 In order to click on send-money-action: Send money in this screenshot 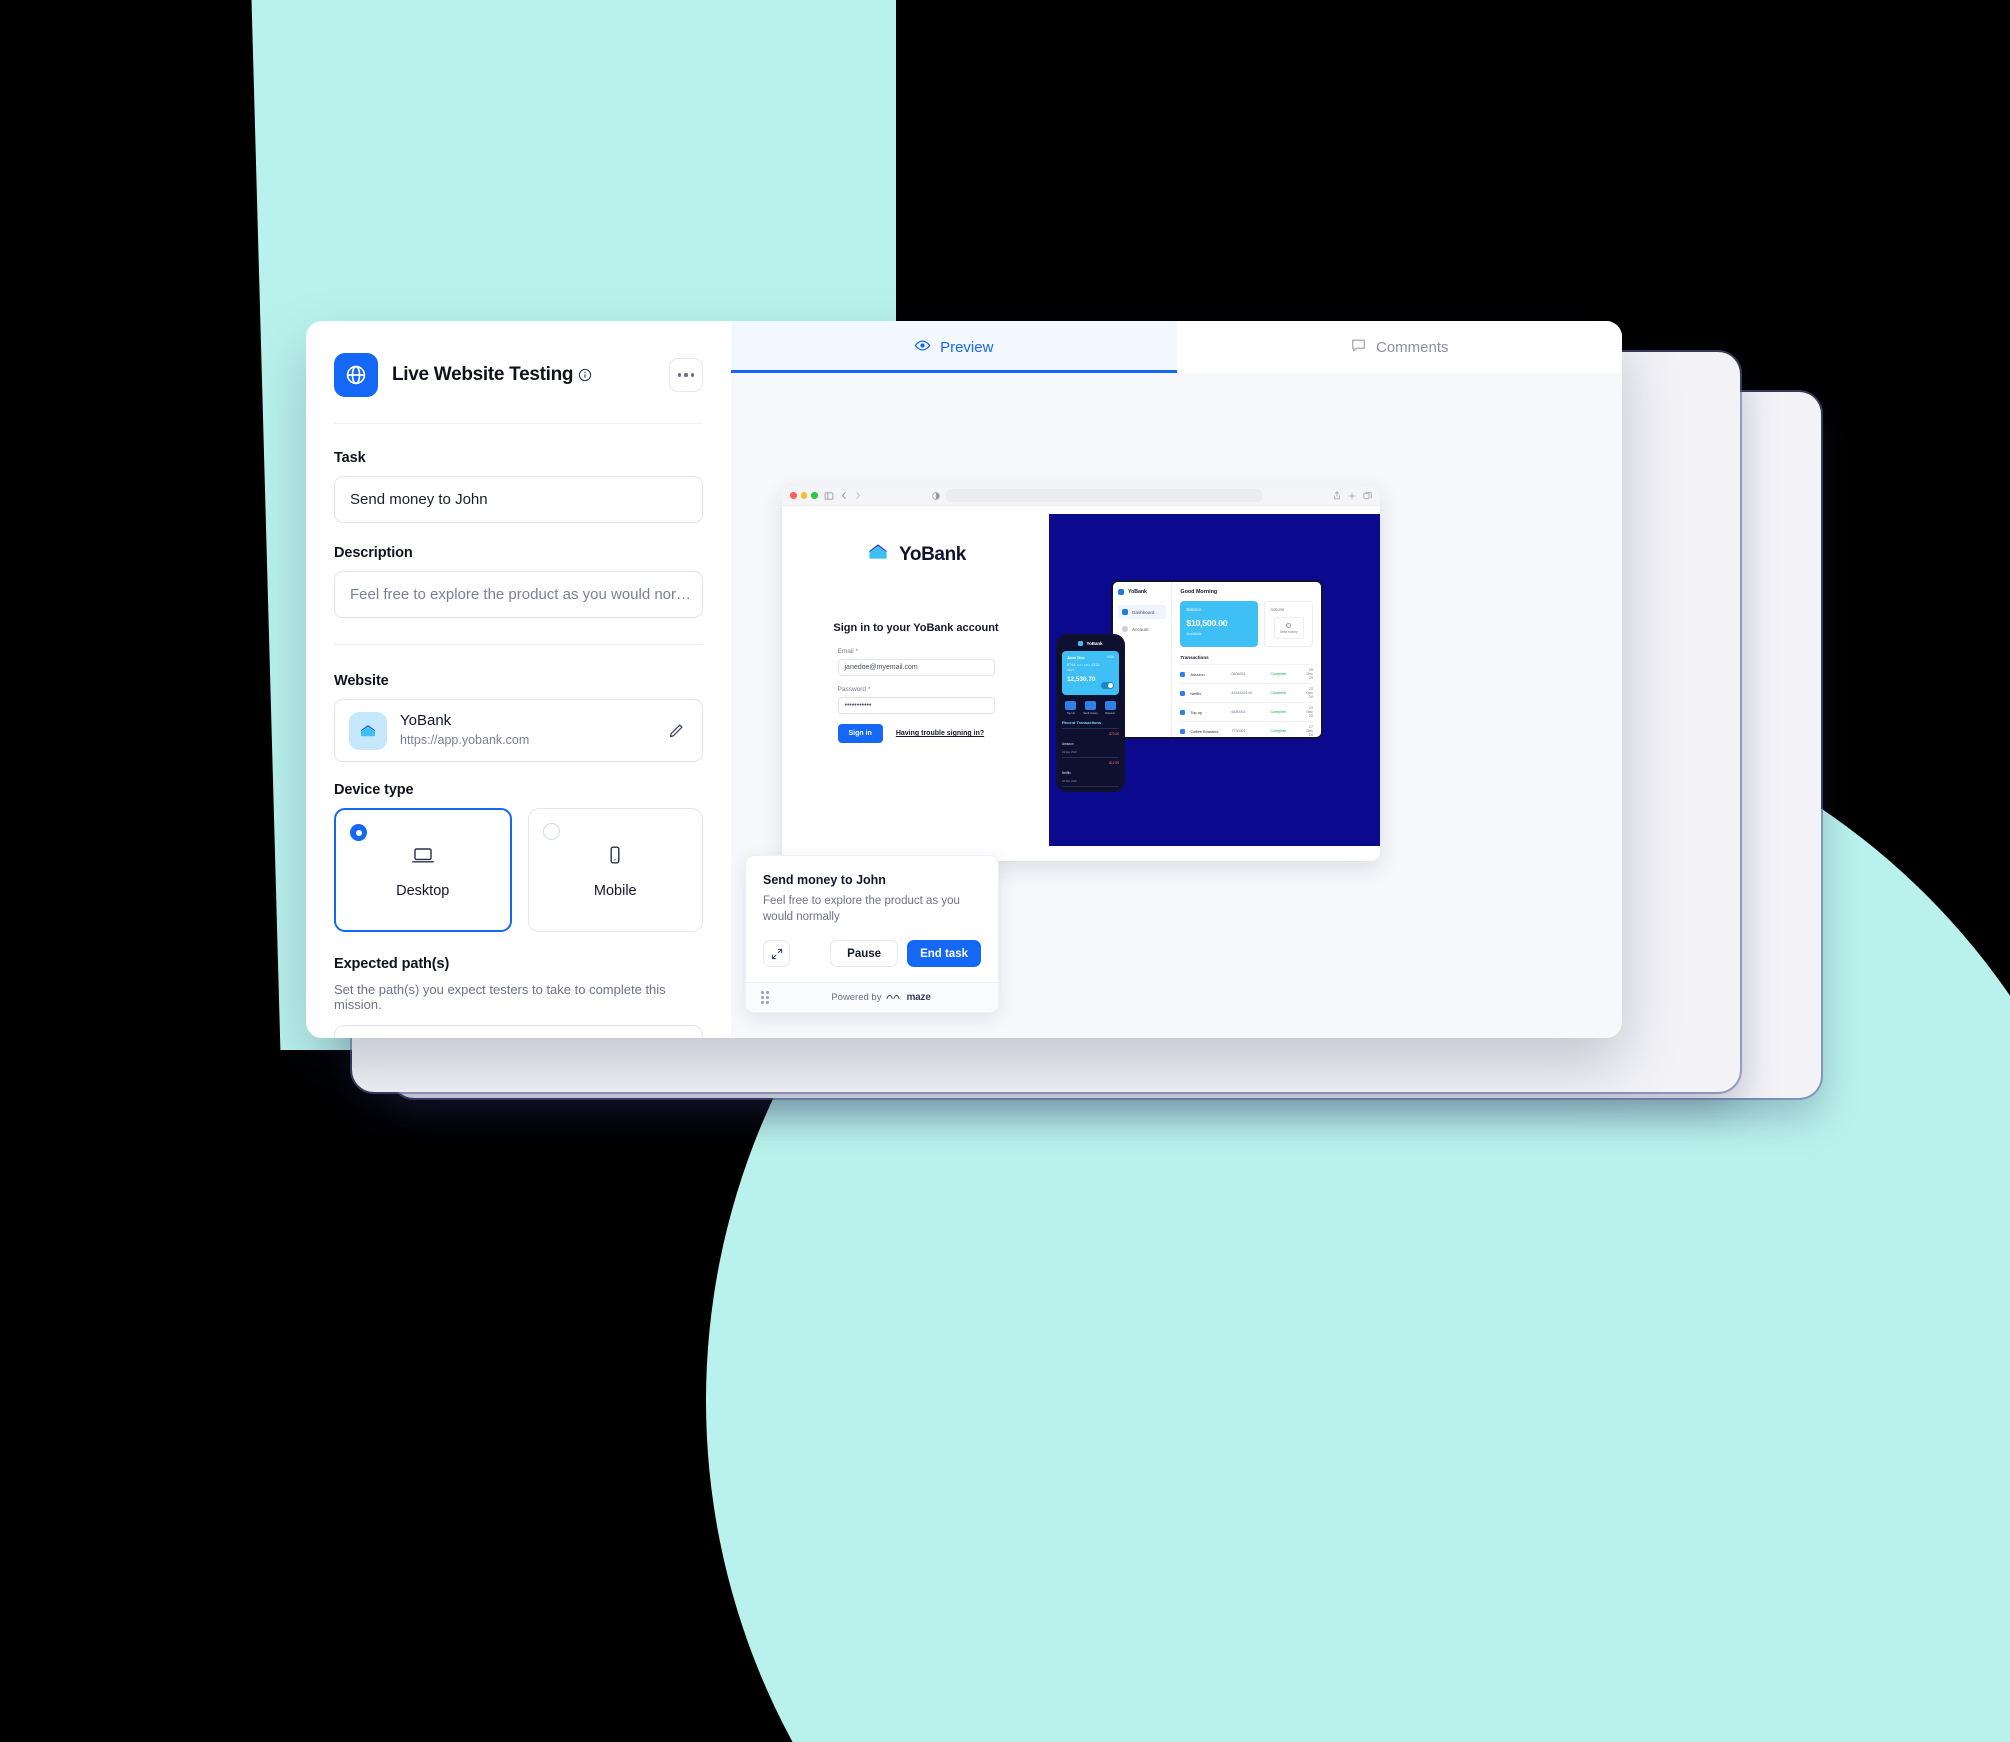, I will do `click(1288, 628)`.